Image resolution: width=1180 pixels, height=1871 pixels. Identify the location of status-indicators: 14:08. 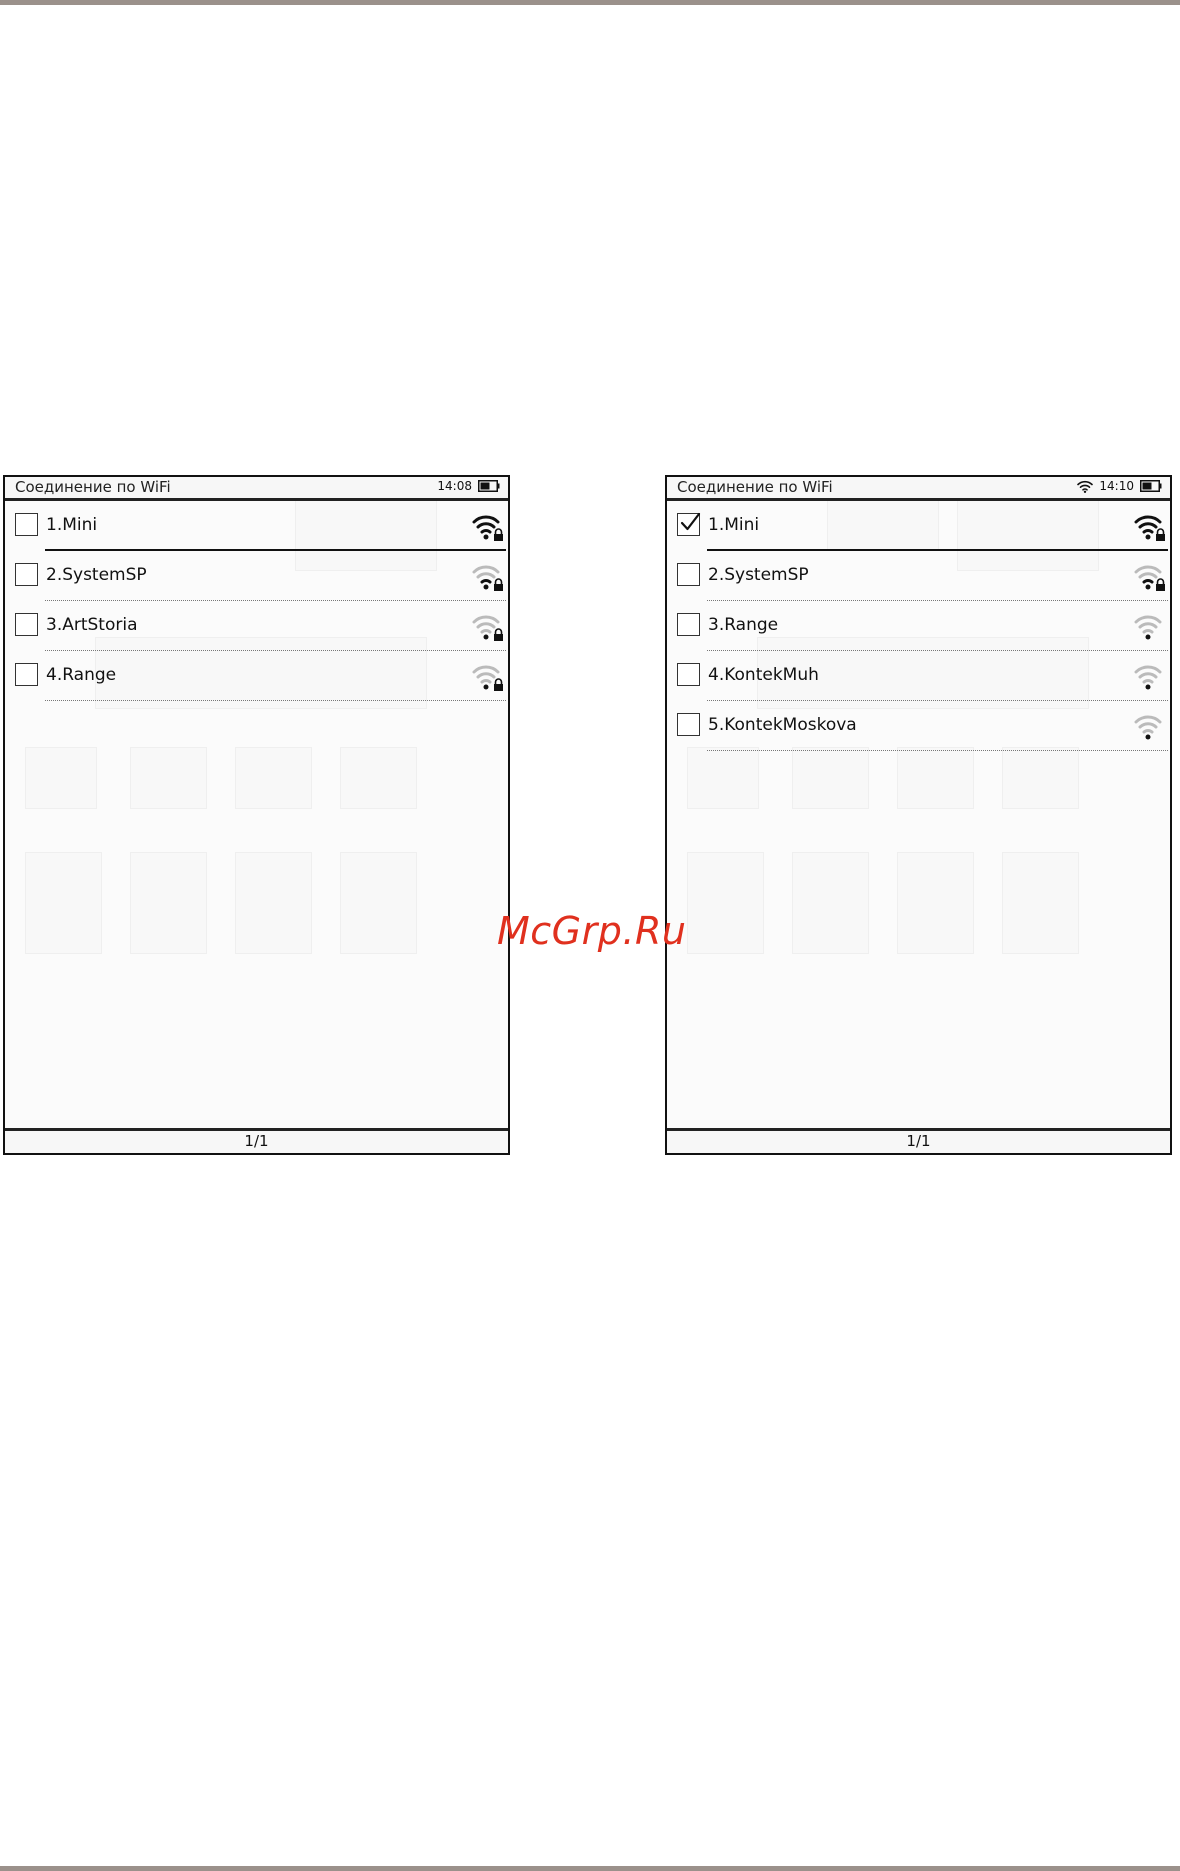
(468, 486).